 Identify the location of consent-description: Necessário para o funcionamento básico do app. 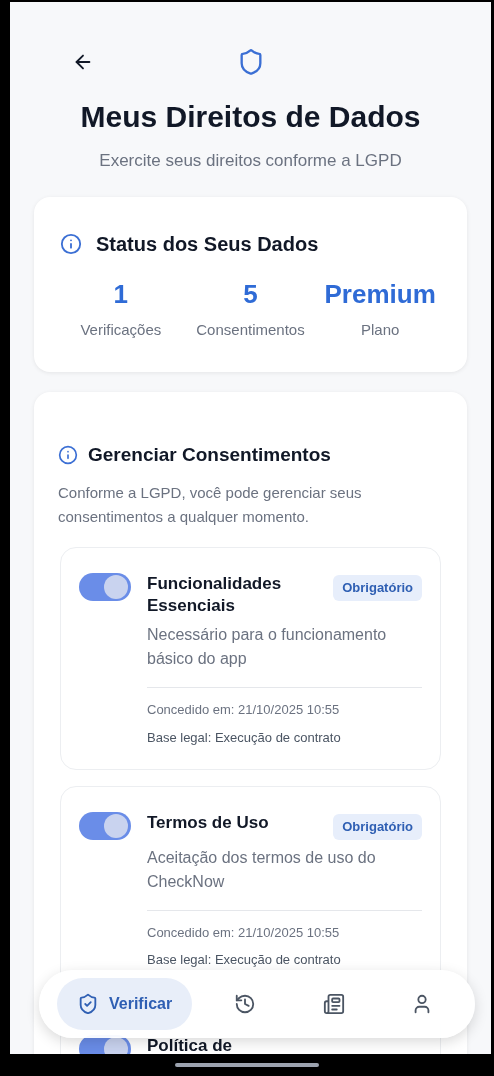
(267, 647).